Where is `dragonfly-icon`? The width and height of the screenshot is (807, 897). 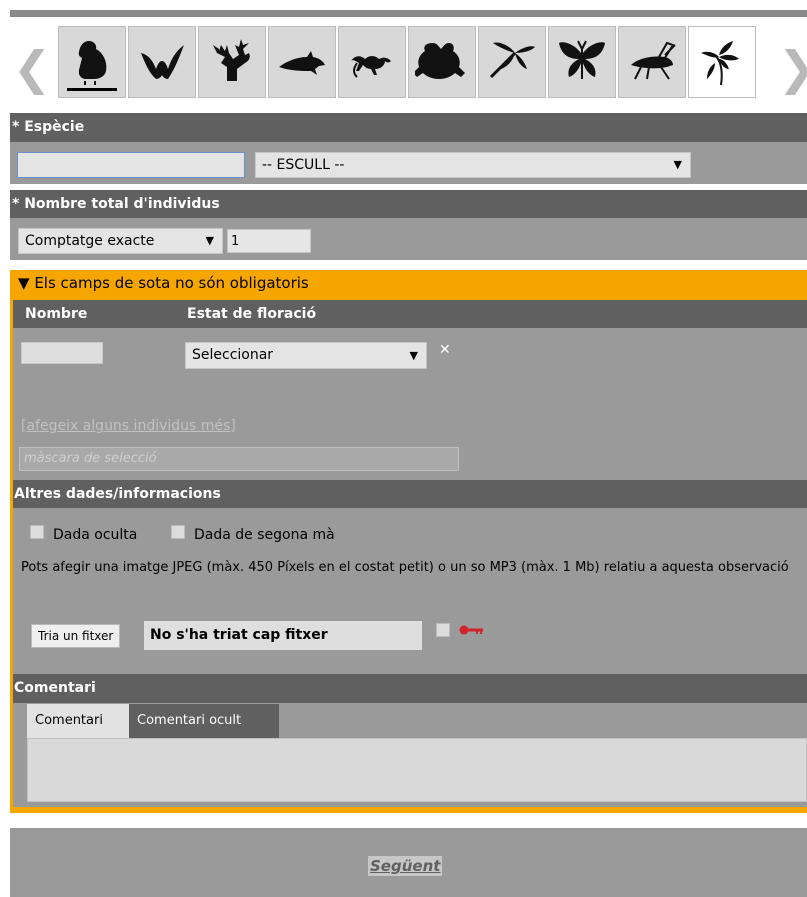 dragonfly-icon is located at coordinates (512, 60).